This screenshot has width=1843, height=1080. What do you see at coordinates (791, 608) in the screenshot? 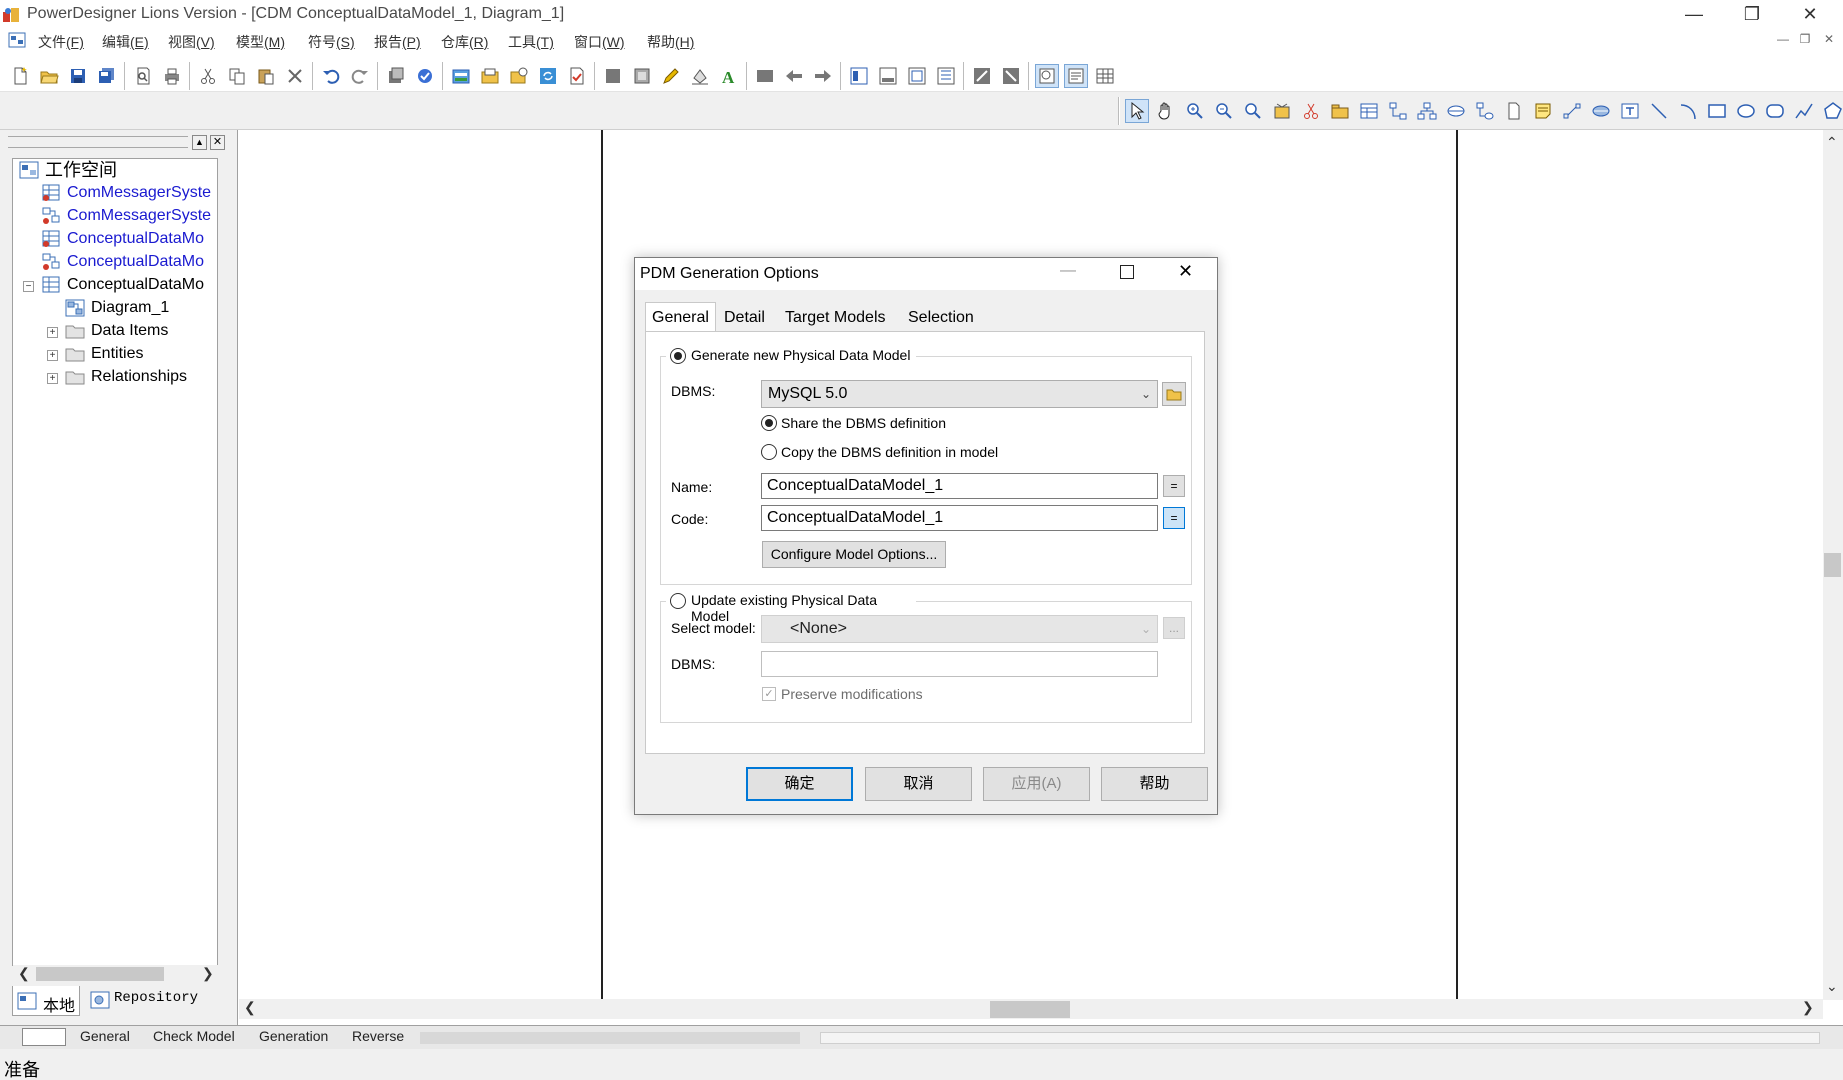
I see `update-existing-option: Update existing Physical Data Model` at bounding box center [791, 608].